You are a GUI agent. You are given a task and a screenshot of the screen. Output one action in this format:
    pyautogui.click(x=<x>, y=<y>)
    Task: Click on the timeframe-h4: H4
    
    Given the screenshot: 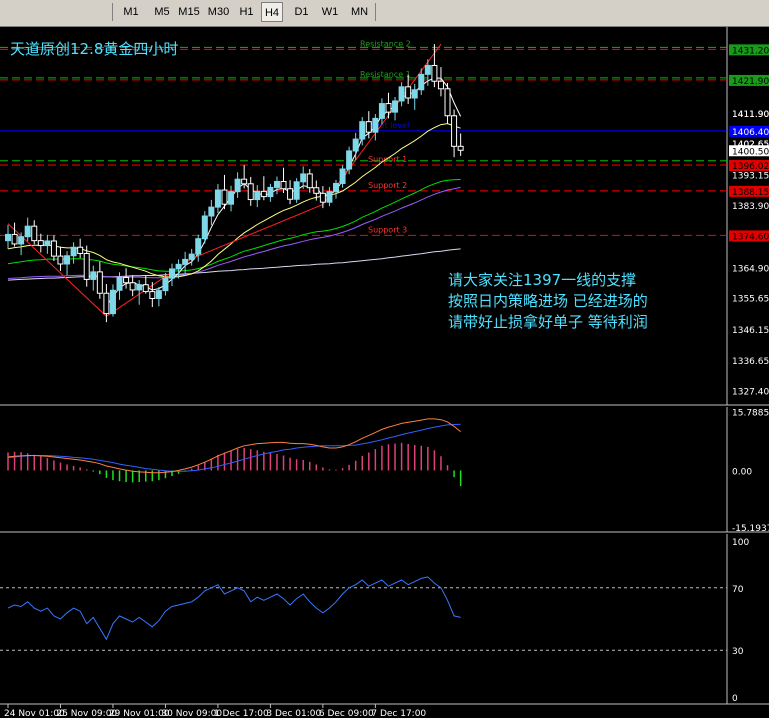 What is the action you would take?
    pyautogui.click(x=272, y=12)
    